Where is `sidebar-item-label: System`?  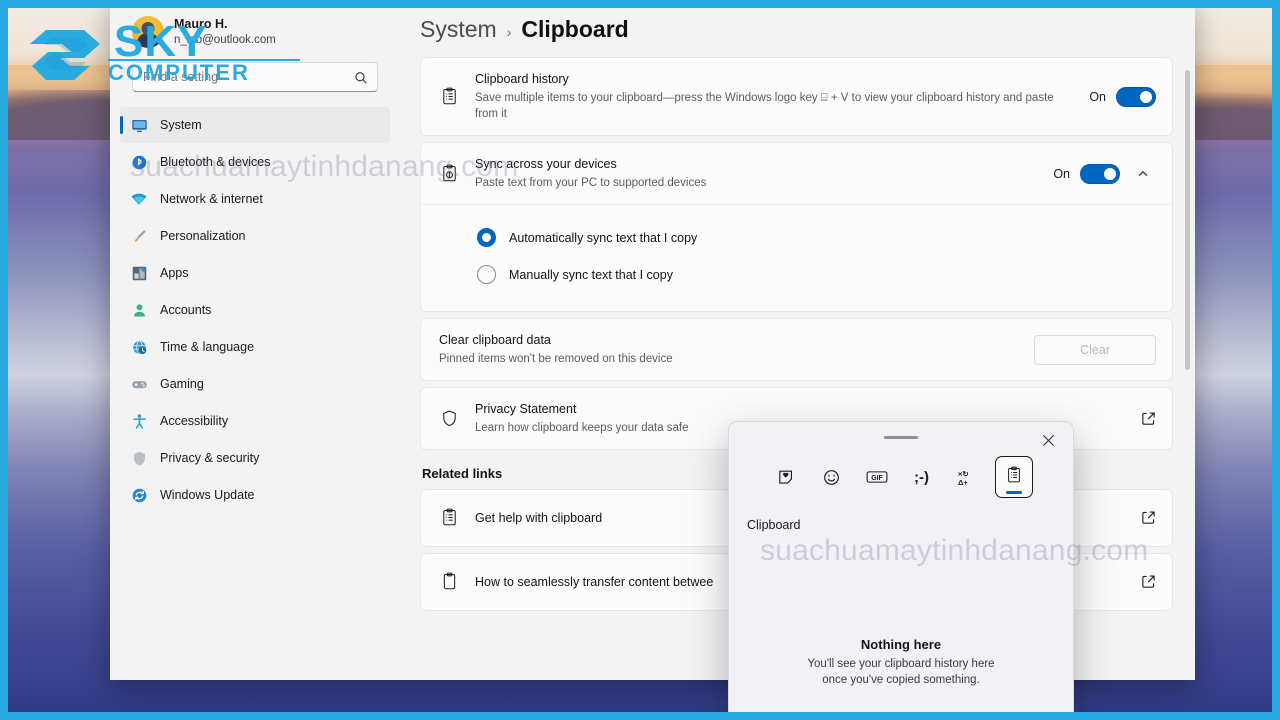
sidebar-item-label: System is located at coordinates (181, 125).